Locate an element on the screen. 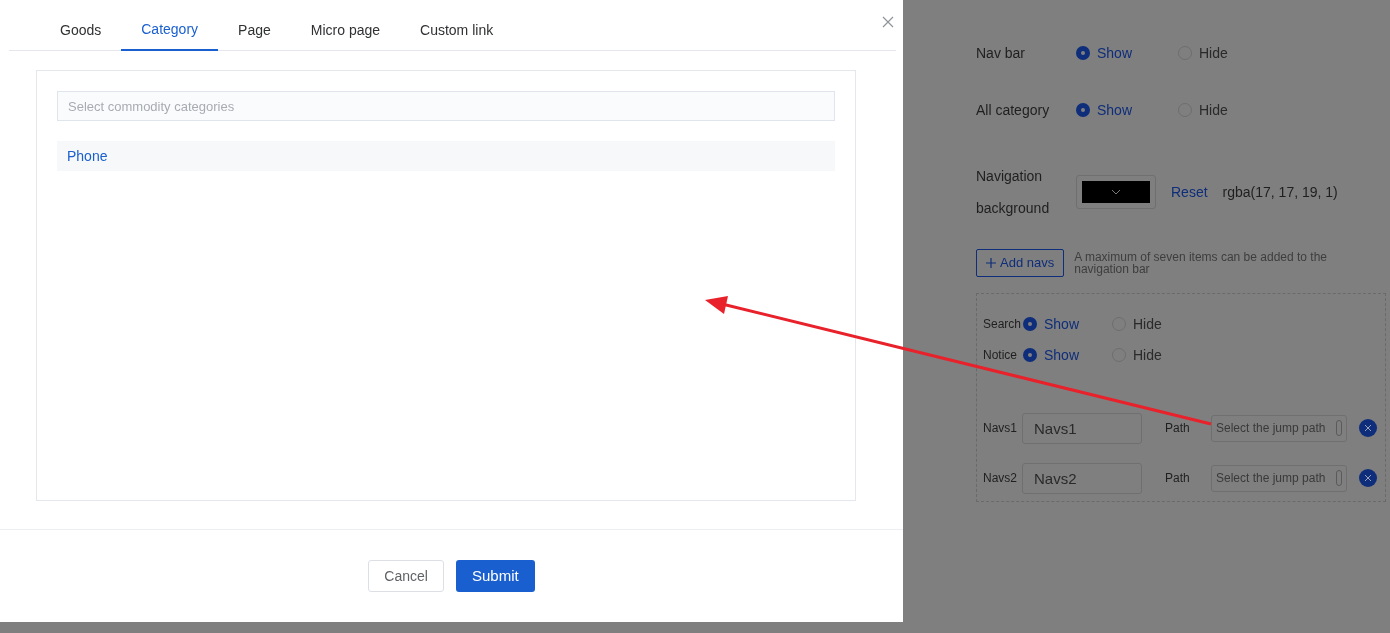 The width and height of the screenshot is (1390, 633). close-icon is located at coordinates (888, 22).